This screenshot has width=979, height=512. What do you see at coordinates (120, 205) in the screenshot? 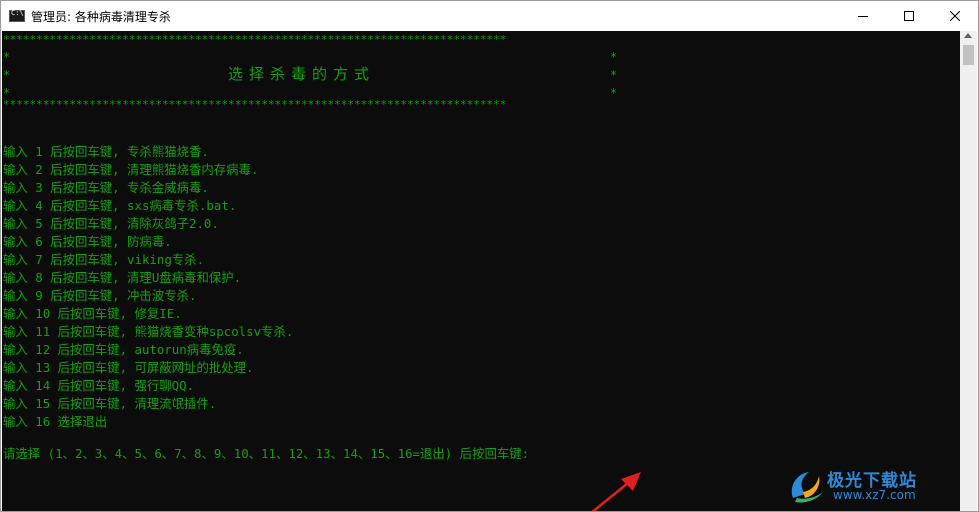
I see `menu-item: 输入 4 后按回车键, sxs病毒专杀.bat.` at bounding box center [120, 205].